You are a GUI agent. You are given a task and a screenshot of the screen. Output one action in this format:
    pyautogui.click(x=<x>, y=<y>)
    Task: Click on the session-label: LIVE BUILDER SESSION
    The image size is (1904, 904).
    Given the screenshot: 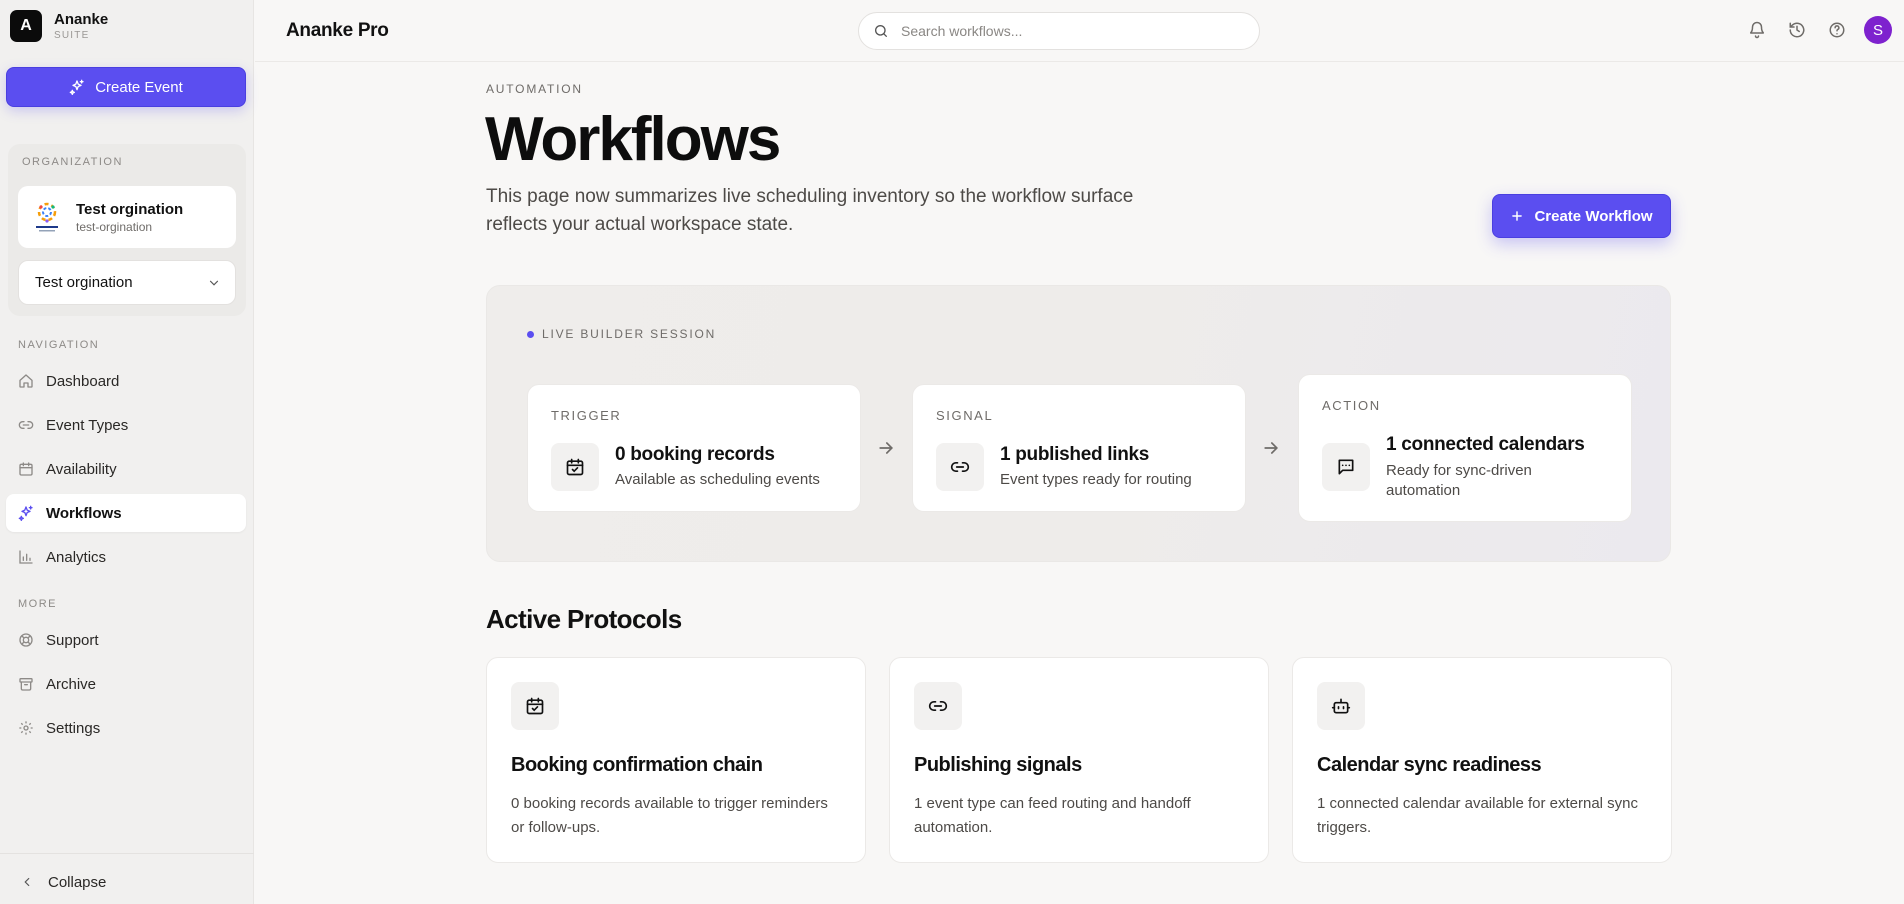 What is the action you would take?
    pyautogui.click(x=621, y=334)
    